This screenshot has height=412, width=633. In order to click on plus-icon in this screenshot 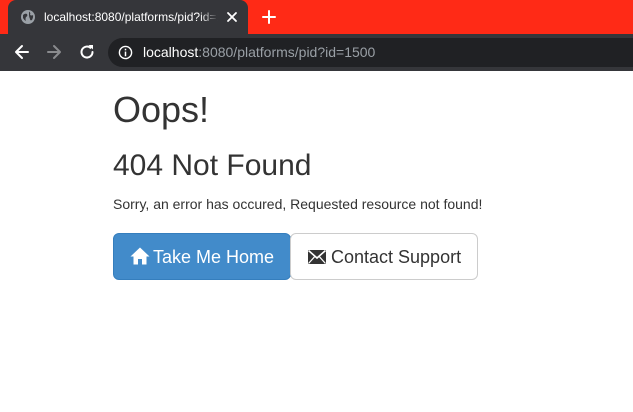, I will do `click(269, 17)`.